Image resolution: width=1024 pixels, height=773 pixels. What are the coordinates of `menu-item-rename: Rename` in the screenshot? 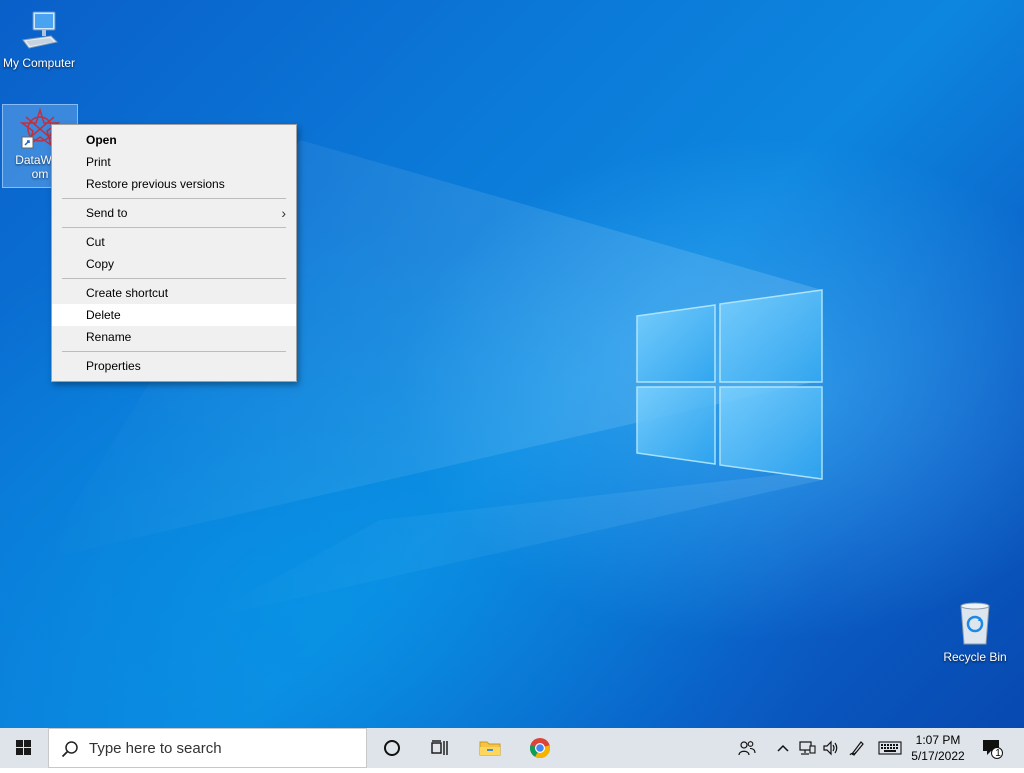 It's located at (174, 337).